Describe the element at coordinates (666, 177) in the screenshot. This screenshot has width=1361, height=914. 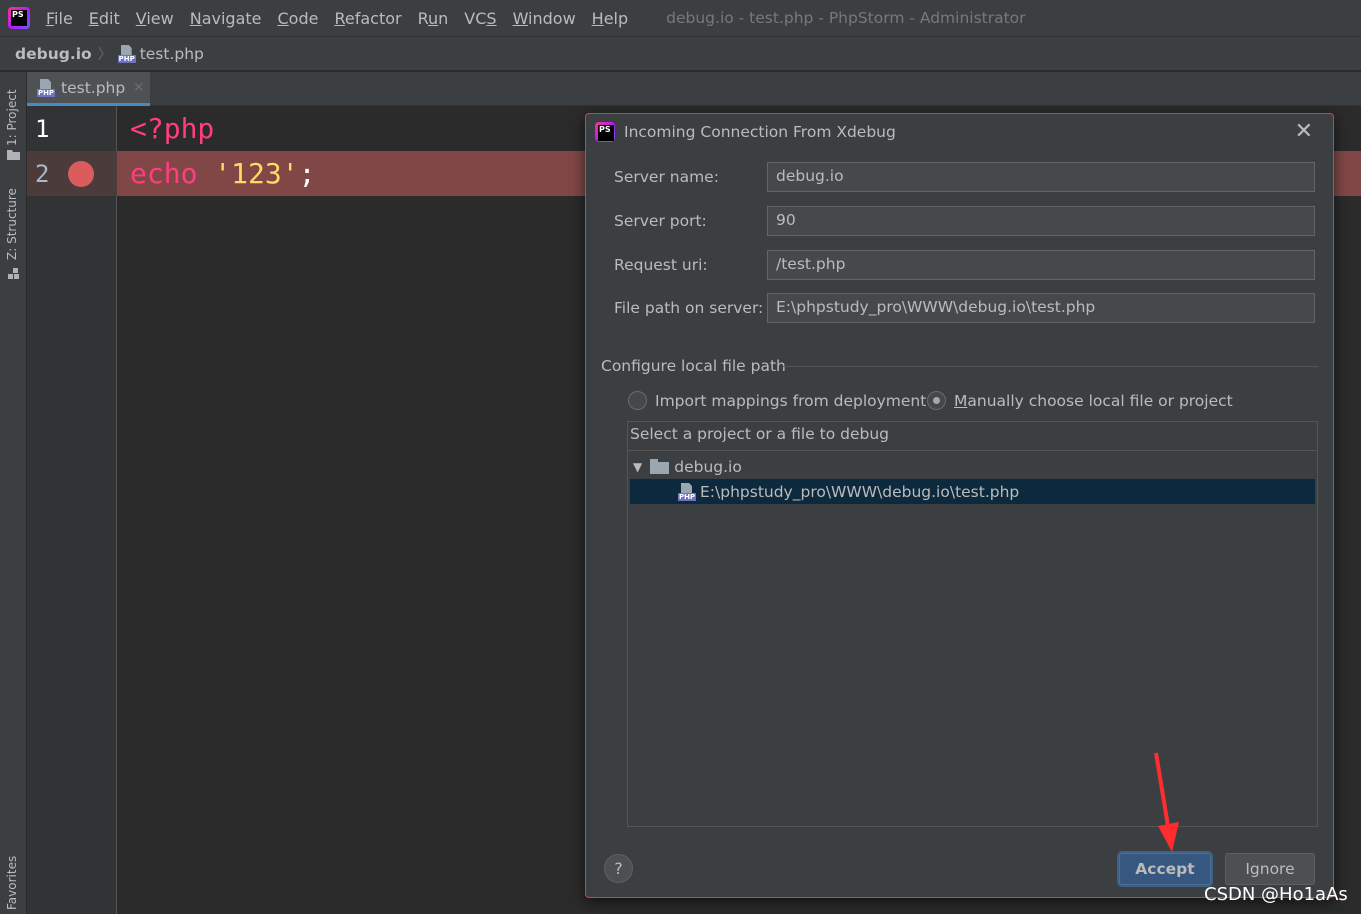
I see `server-name-label: Server name:` at that location.